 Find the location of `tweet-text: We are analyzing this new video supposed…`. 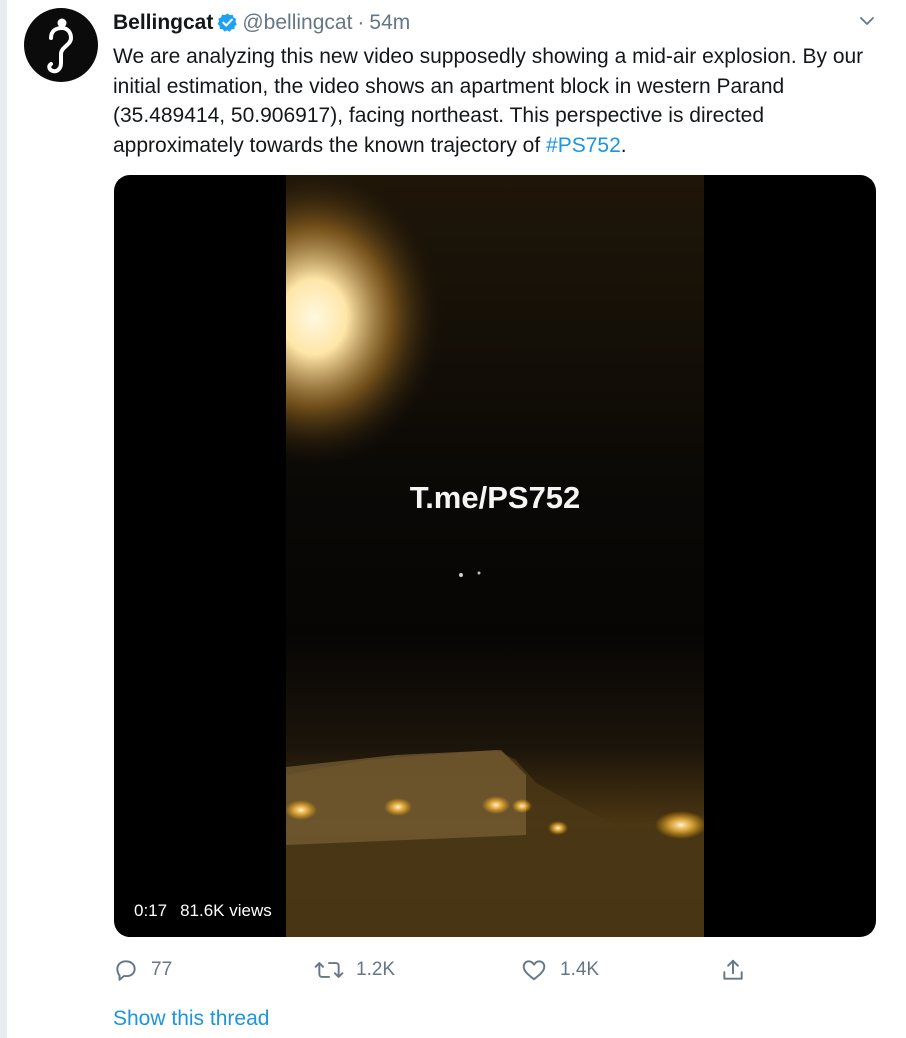

tweet-text: We are analyzing this new video supposed… is located at coordinates (500, 101).